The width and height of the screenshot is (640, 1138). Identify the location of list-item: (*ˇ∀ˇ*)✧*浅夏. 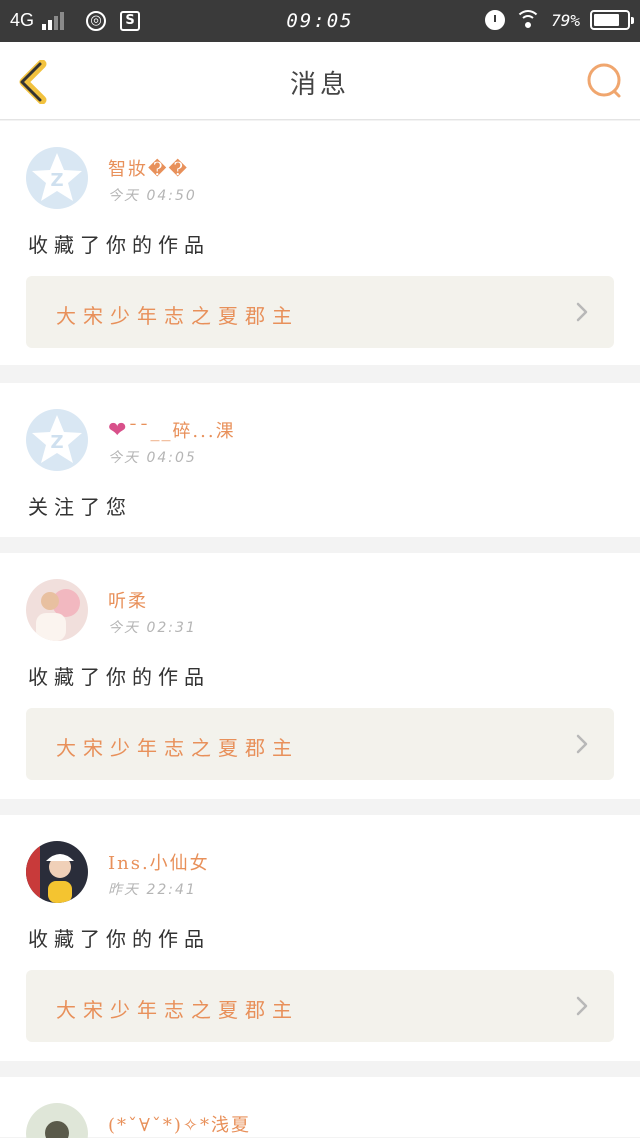
(320, 1107).